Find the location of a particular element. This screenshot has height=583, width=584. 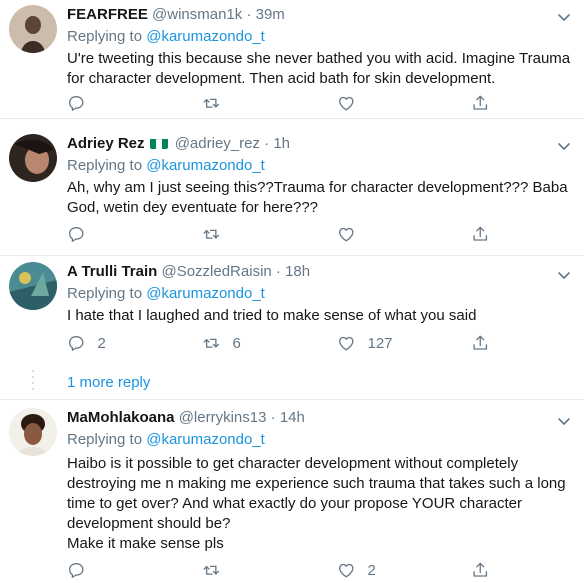

tweet-header: A Trulli Train @SozzledRaisin · 18h is located at coordinates (319, 272).